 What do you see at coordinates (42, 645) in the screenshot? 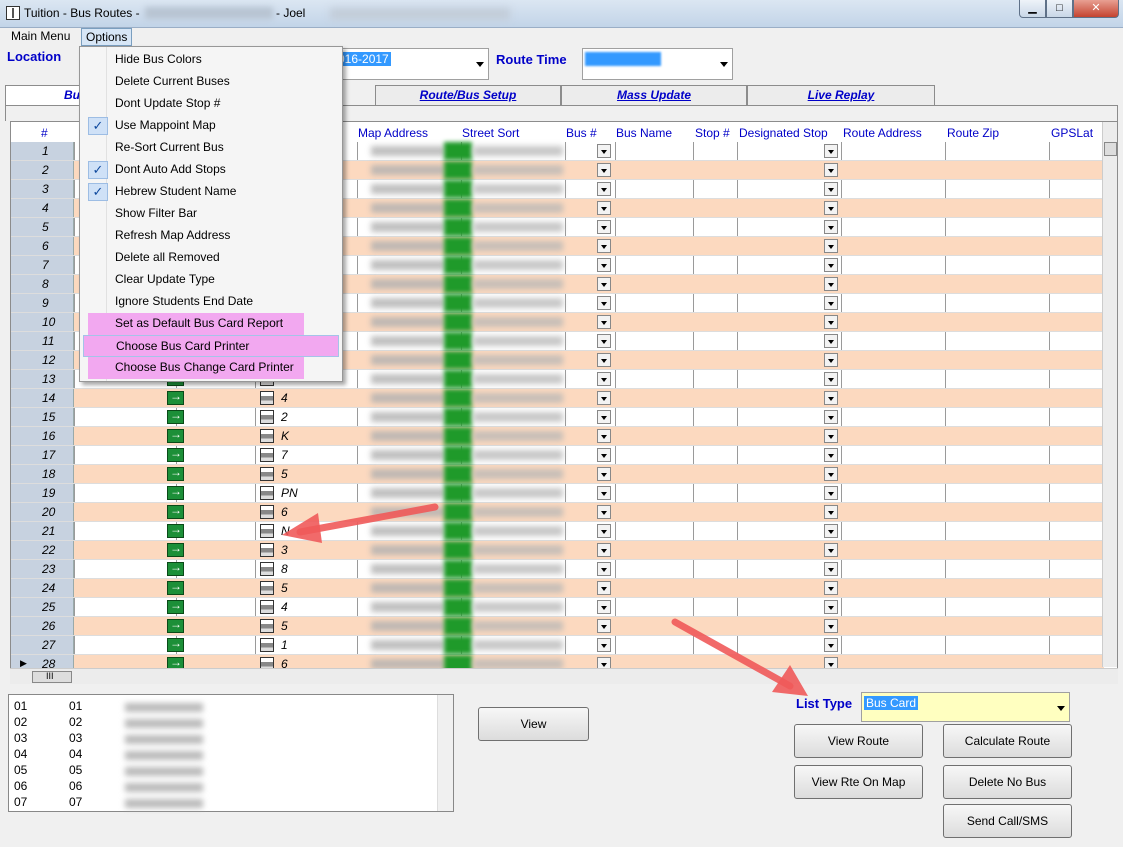
I see `row-number-cell: 27` at bounding box center [42, 645].